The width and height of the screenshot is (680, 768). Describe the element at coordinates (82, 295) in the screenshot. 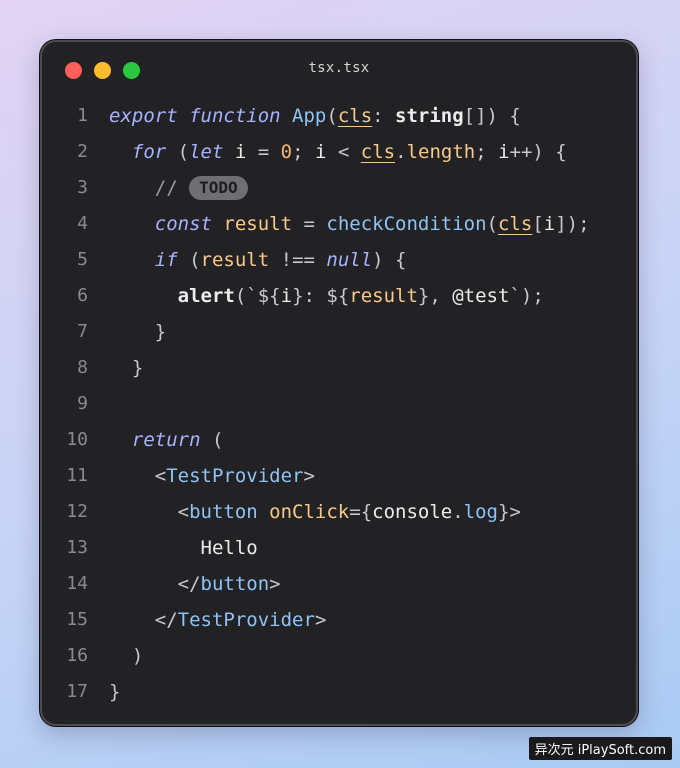

I see `line-number: 6` at that location.